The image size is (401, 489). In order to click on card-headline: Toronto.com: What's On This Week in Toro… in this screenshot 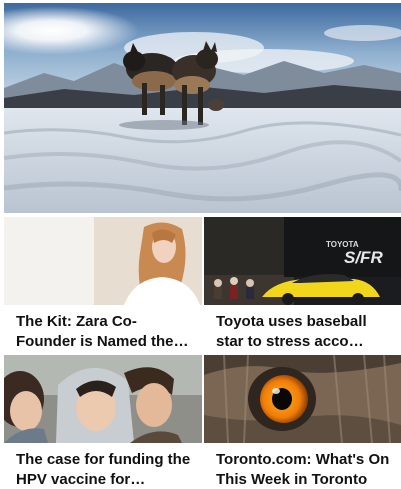, I will do `click(304, 469)`.